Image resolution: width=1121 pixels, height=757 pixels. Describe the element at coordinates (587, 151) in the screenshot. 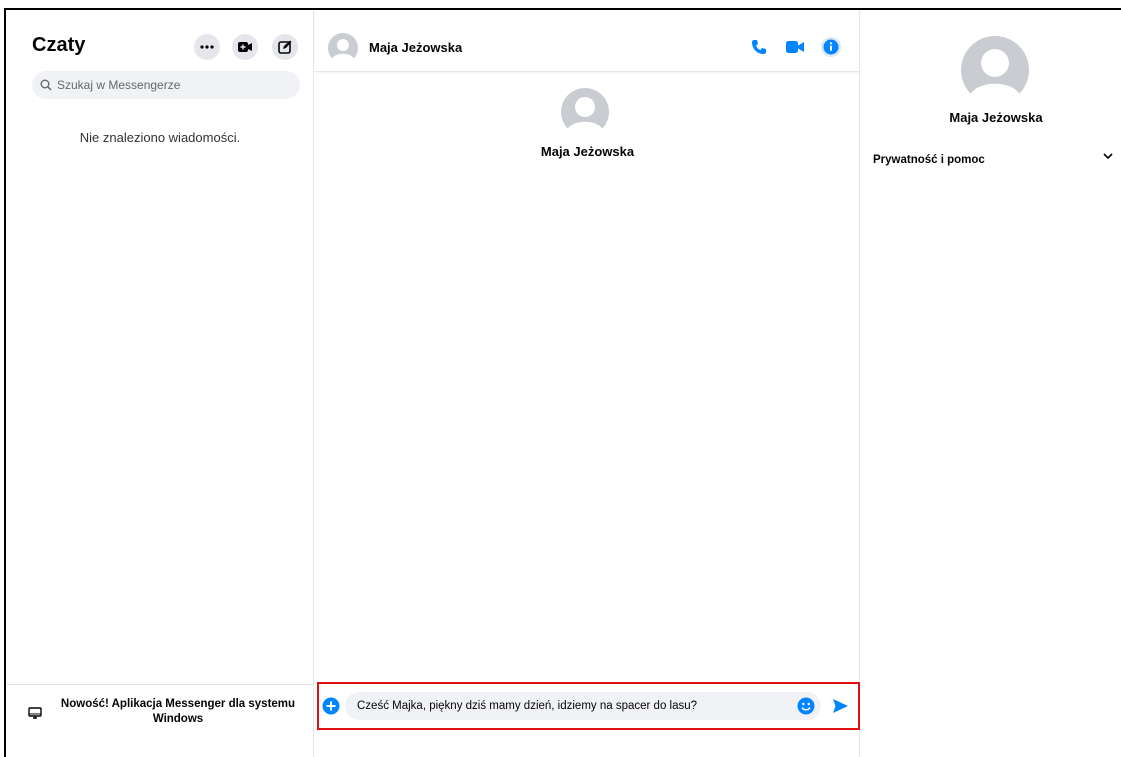

I see `conversation-profile-name: Maja Jeżowska` at that location.